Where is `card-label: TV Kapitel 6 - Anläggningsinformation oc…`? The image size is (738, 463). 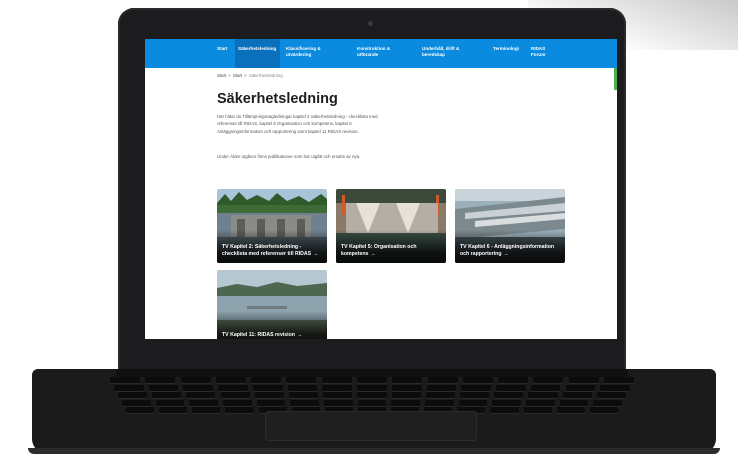
card-label: TV Kapitel 6 - Anläggningsinformation oc… is located at coordinates (507, 250).